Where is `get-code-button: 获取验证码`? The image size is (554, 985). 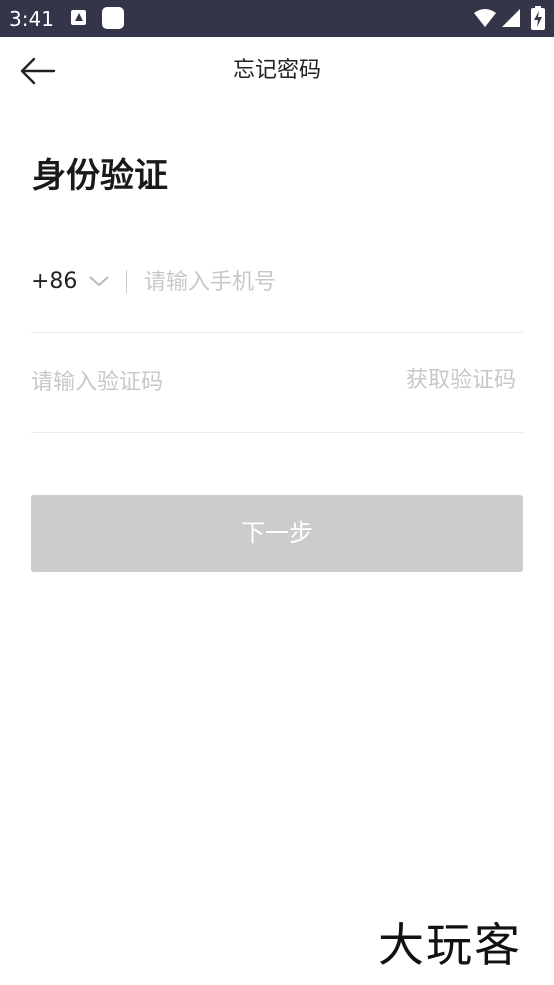 get-code-button: 获取验证码 is located at coordinates (461, 381).